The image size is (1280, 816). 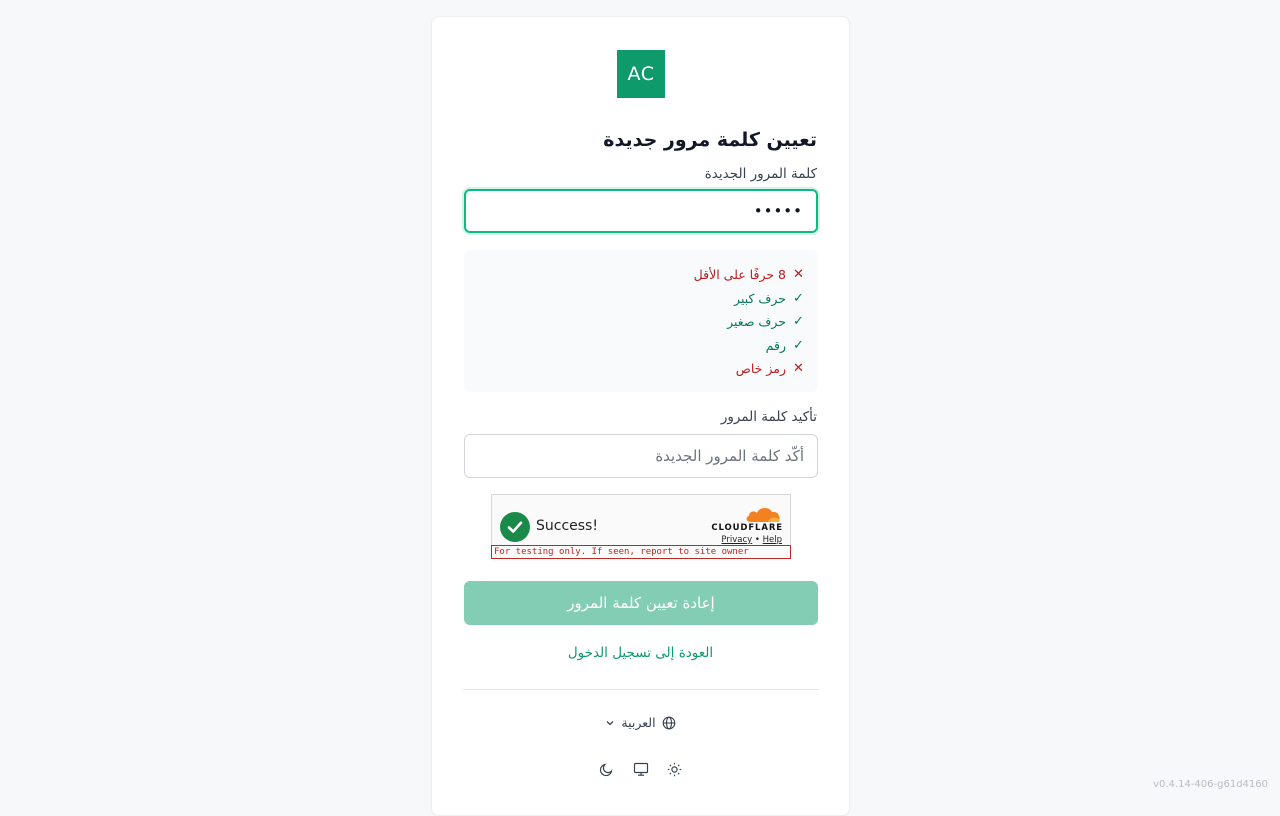 I want to click on cloudflare-cloud-icon, so click(x=763, y=514).